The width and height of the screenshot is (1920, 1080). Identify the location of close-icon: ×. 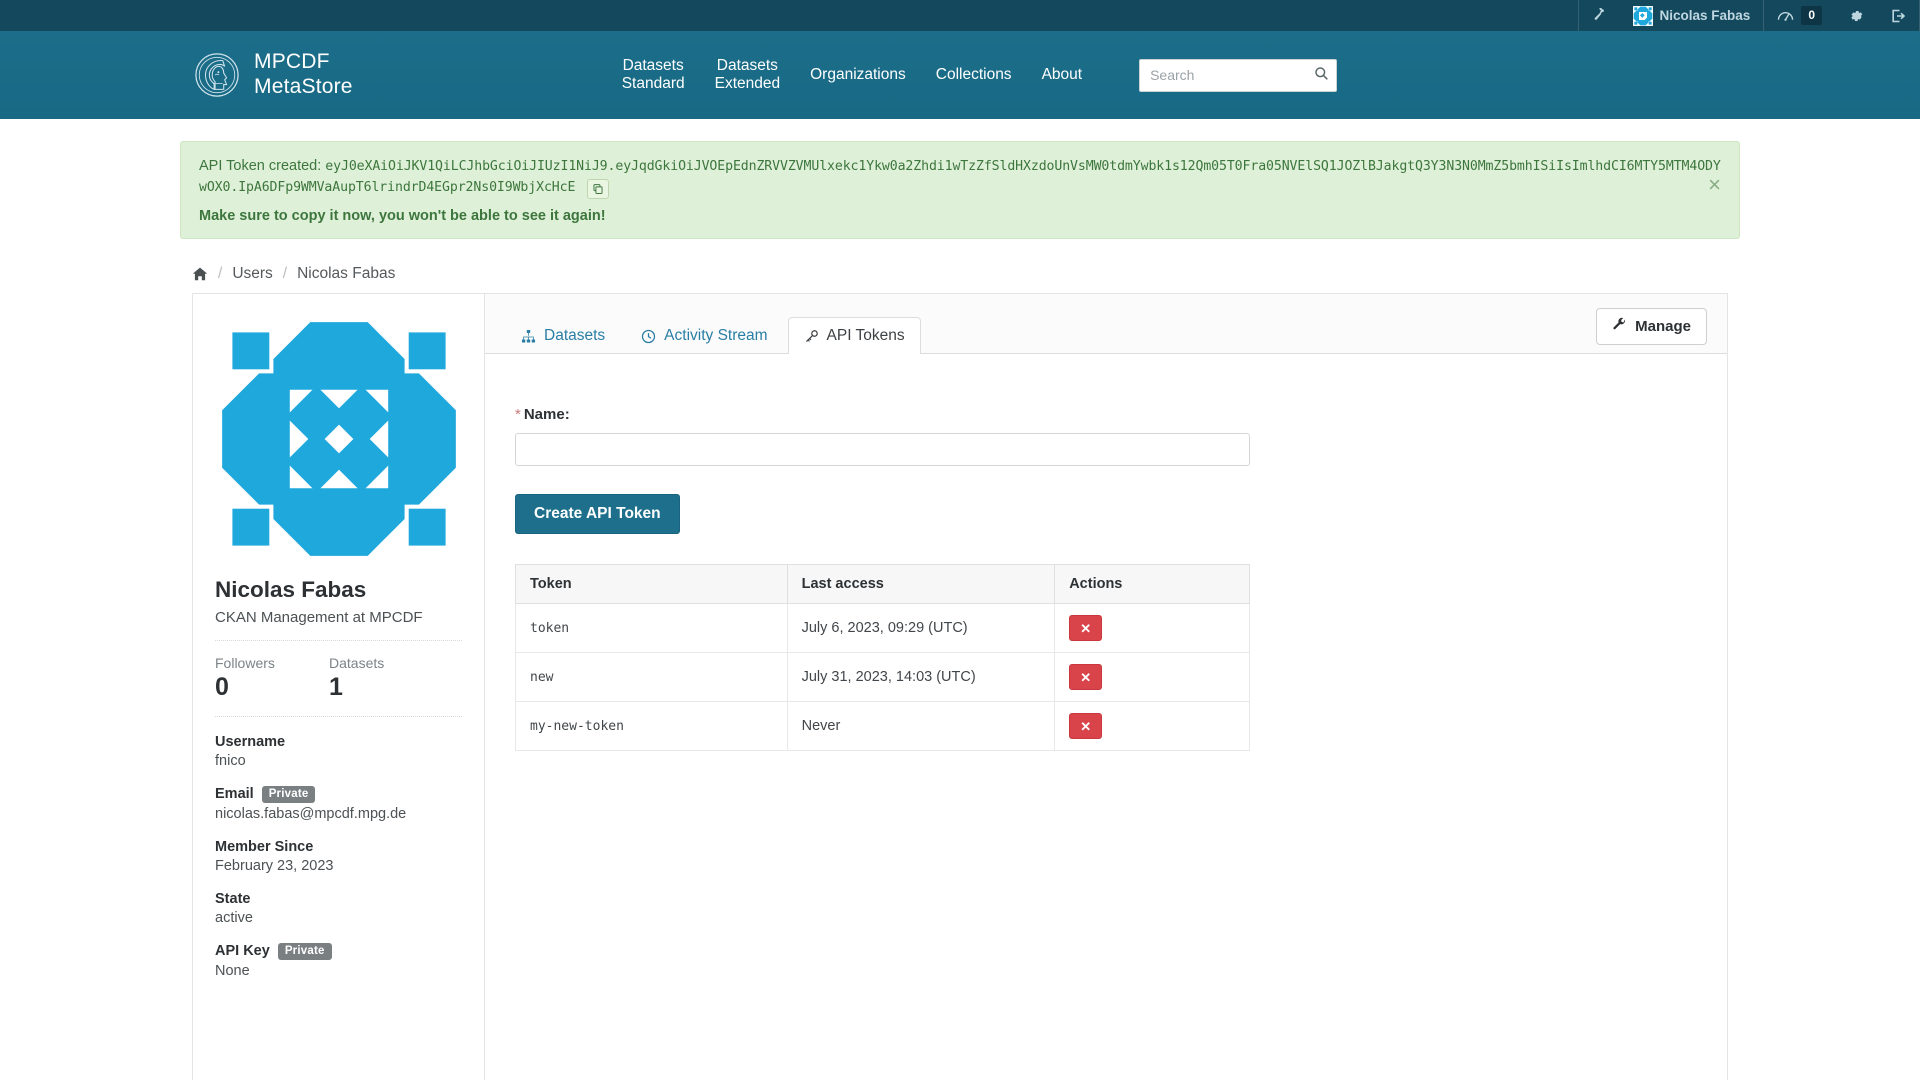
(1714, 185).